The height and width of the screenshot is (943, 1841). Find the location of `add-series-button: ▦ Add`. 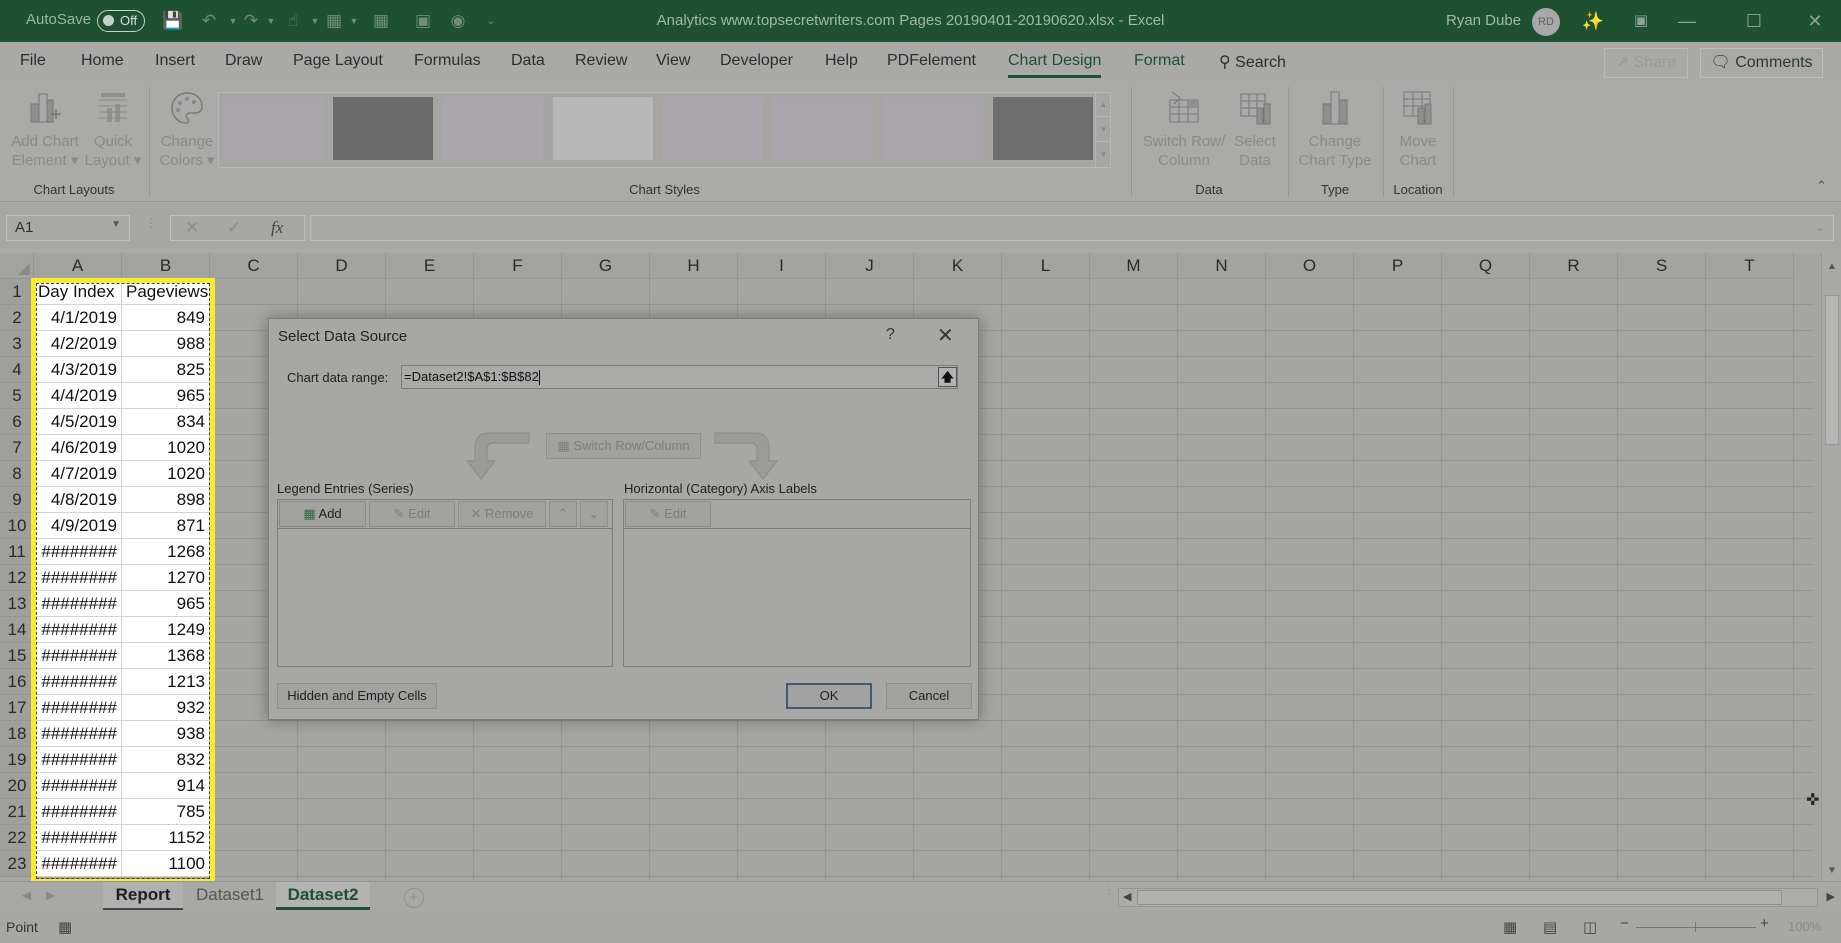

add-series-button: ▦ Add is located at coordinates (322, 514).